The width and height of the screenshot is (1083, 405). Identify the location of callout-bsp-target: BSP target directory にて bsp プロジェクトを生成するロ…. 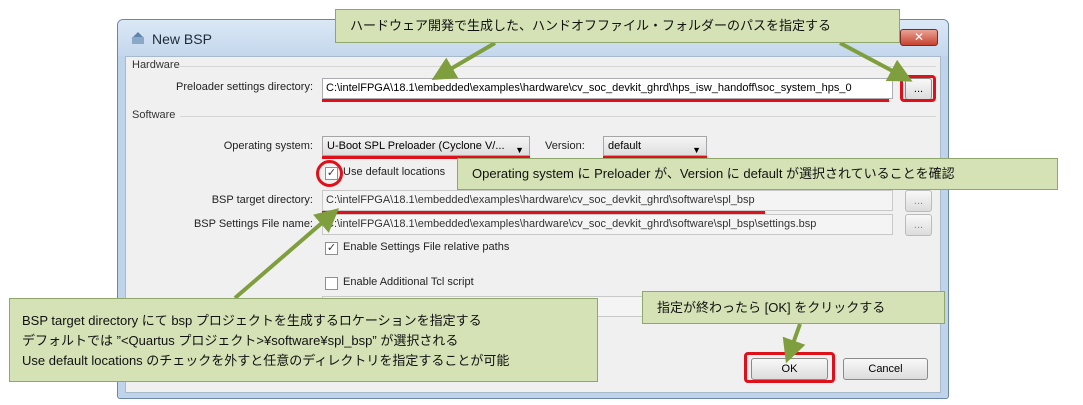
(303, 340).